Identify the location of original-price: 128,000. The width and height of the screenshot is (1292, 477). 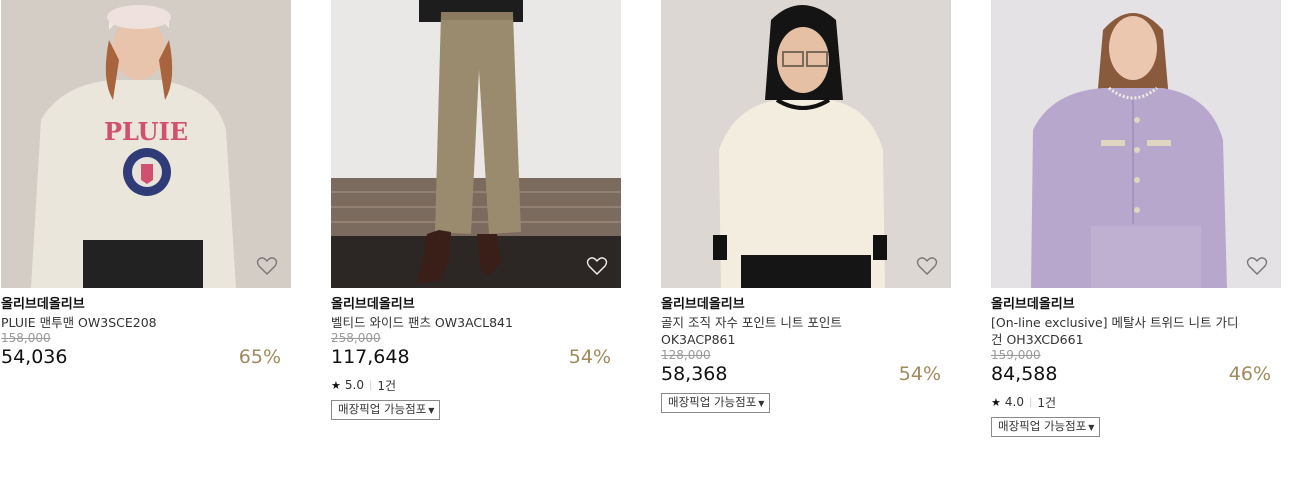
(686, 355).